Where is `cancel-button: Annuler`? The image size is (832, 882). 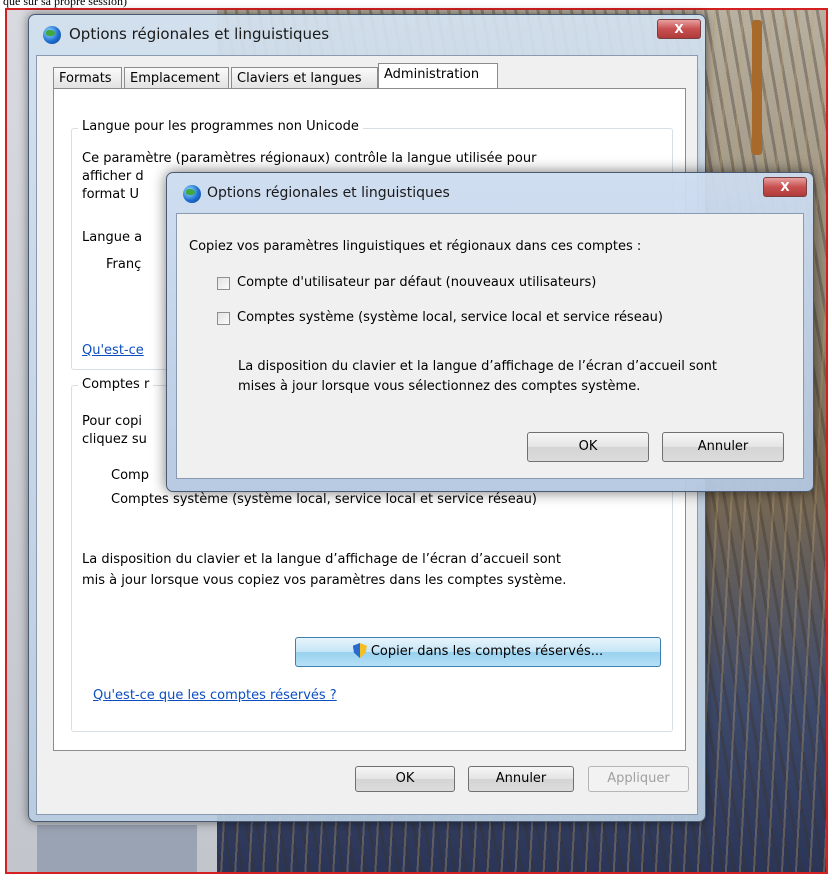
cancel-button: Annuler is located at coordinates (521, 779).